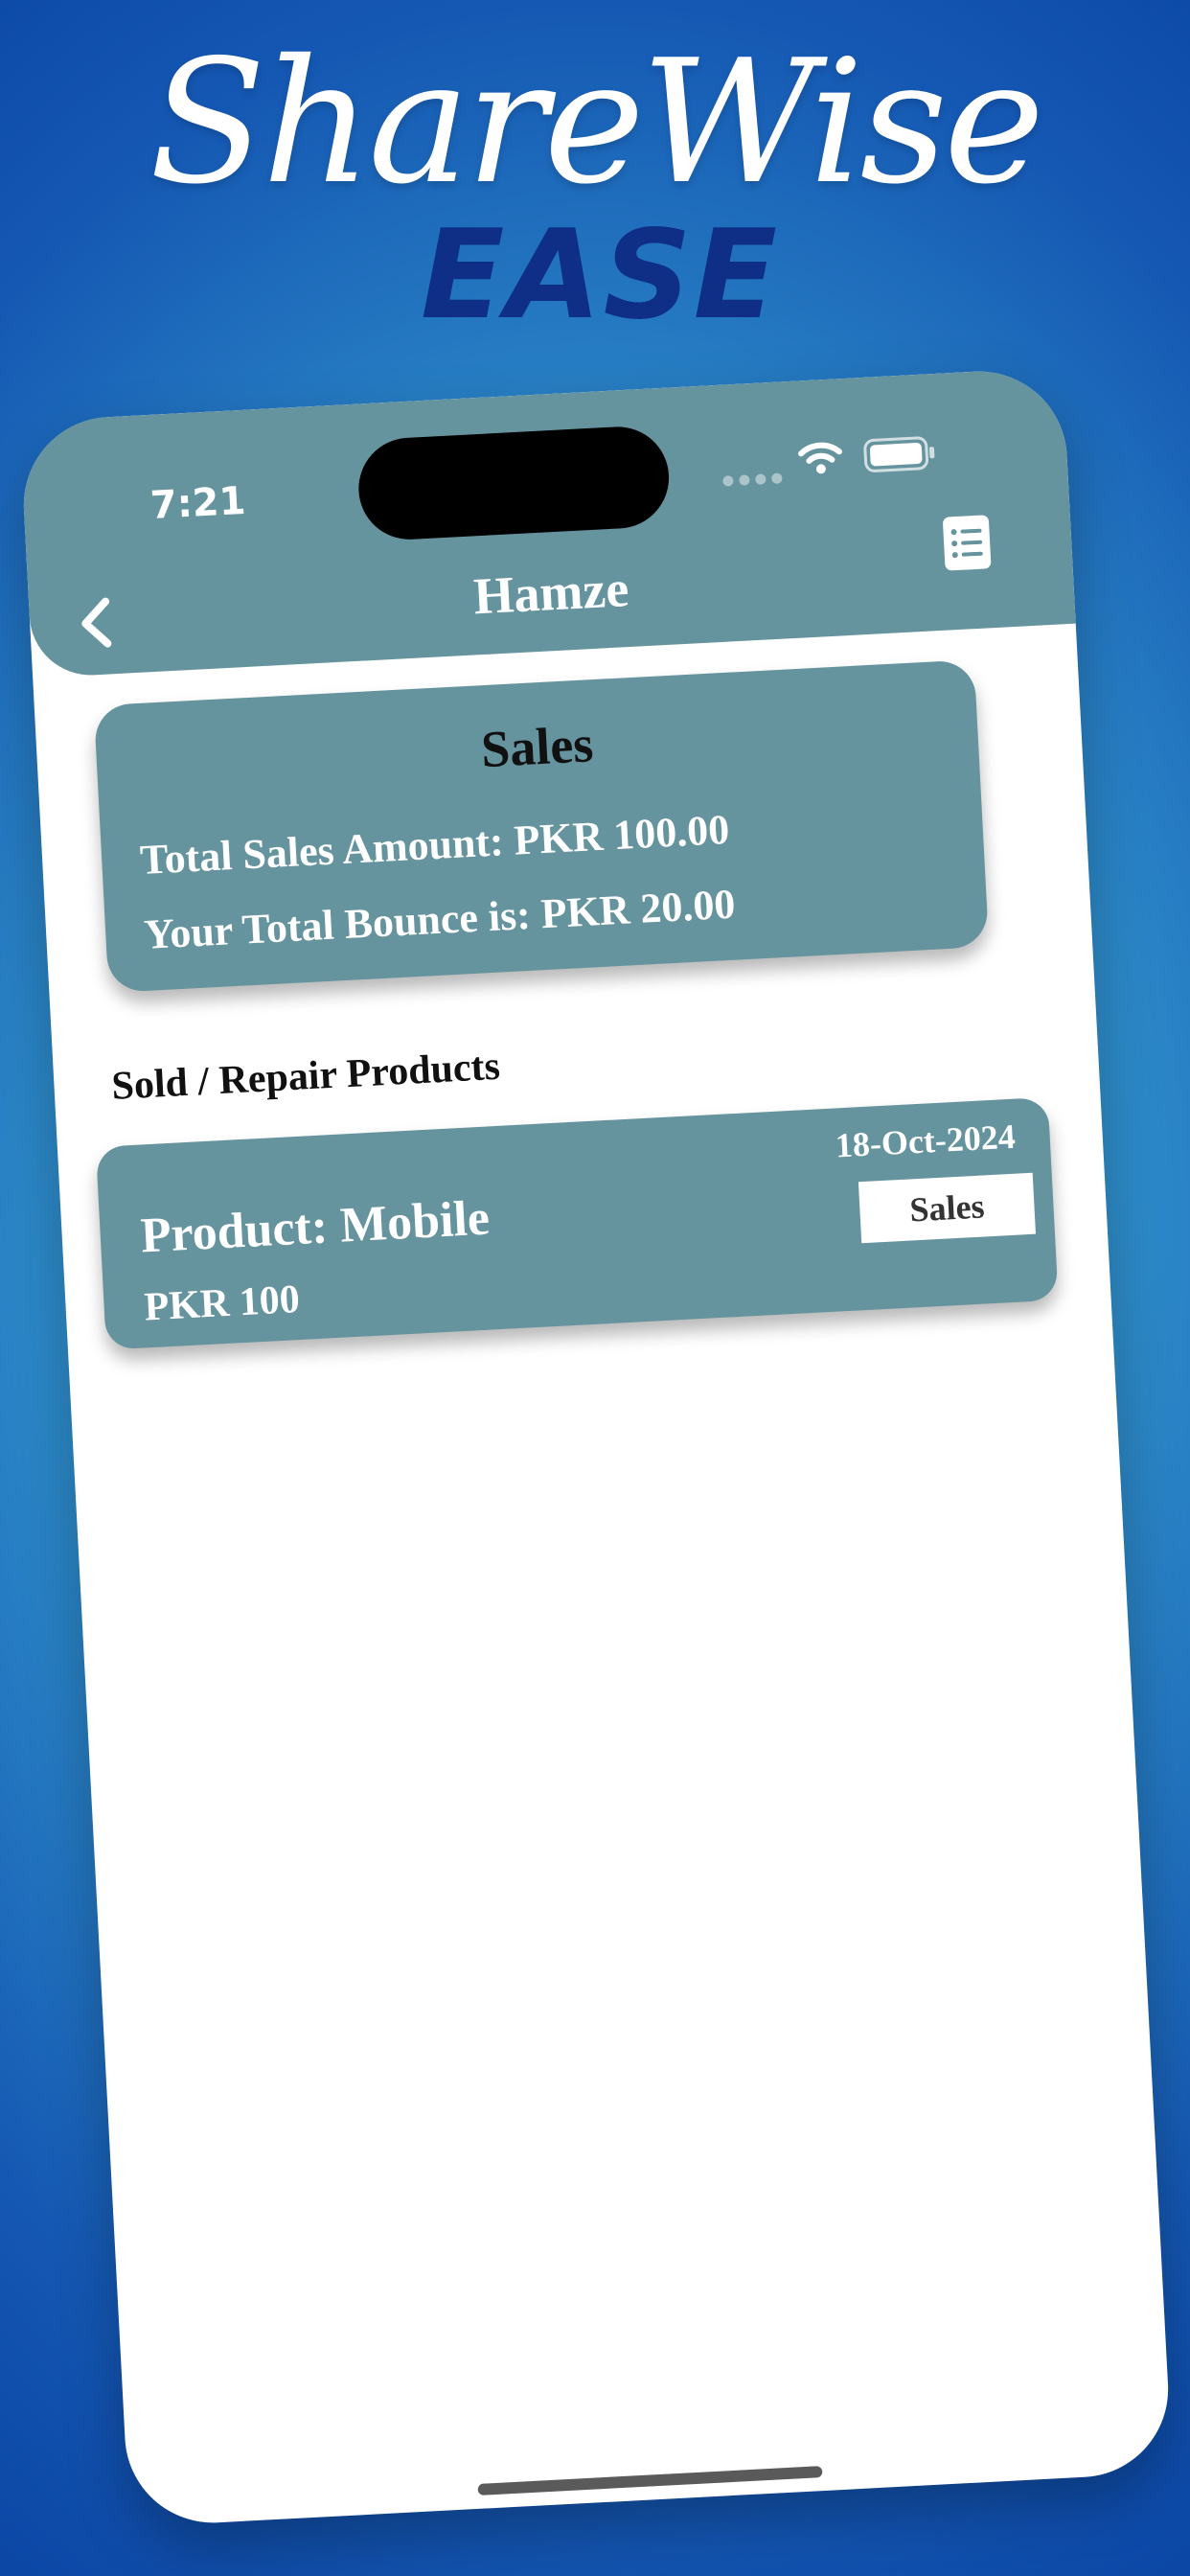 This screenshot has height=2576, width=1190. What do you see at coordinates (926, 1140) in the screenshot?
I see `product-date: 18-Oct-2024` at bounding box center [926, 1140].